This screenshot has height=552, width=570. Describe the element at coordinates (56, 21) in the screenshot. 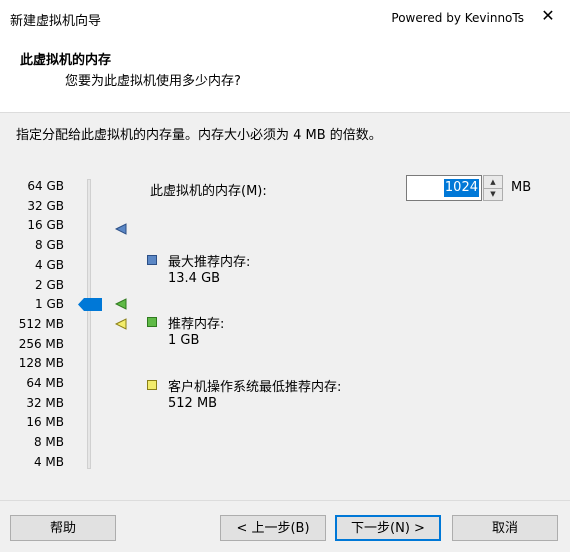

I see `window-title: 新建虚拟机向导` at that location.